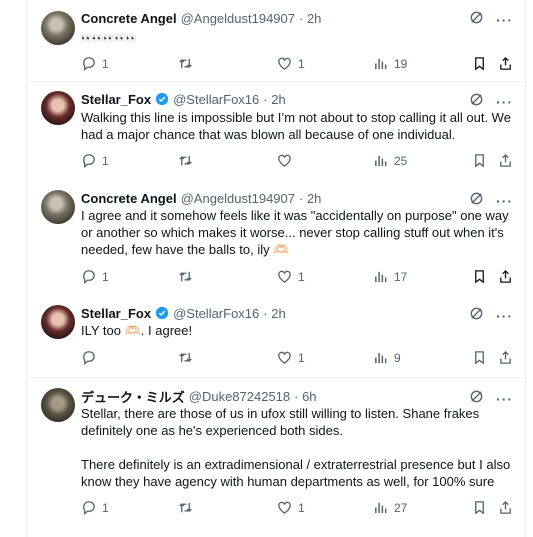 This screenshot has height=537, width=533. Describe the element at coordinates (390, 63) in the screenshot. I see `views-button: 19` at that location.